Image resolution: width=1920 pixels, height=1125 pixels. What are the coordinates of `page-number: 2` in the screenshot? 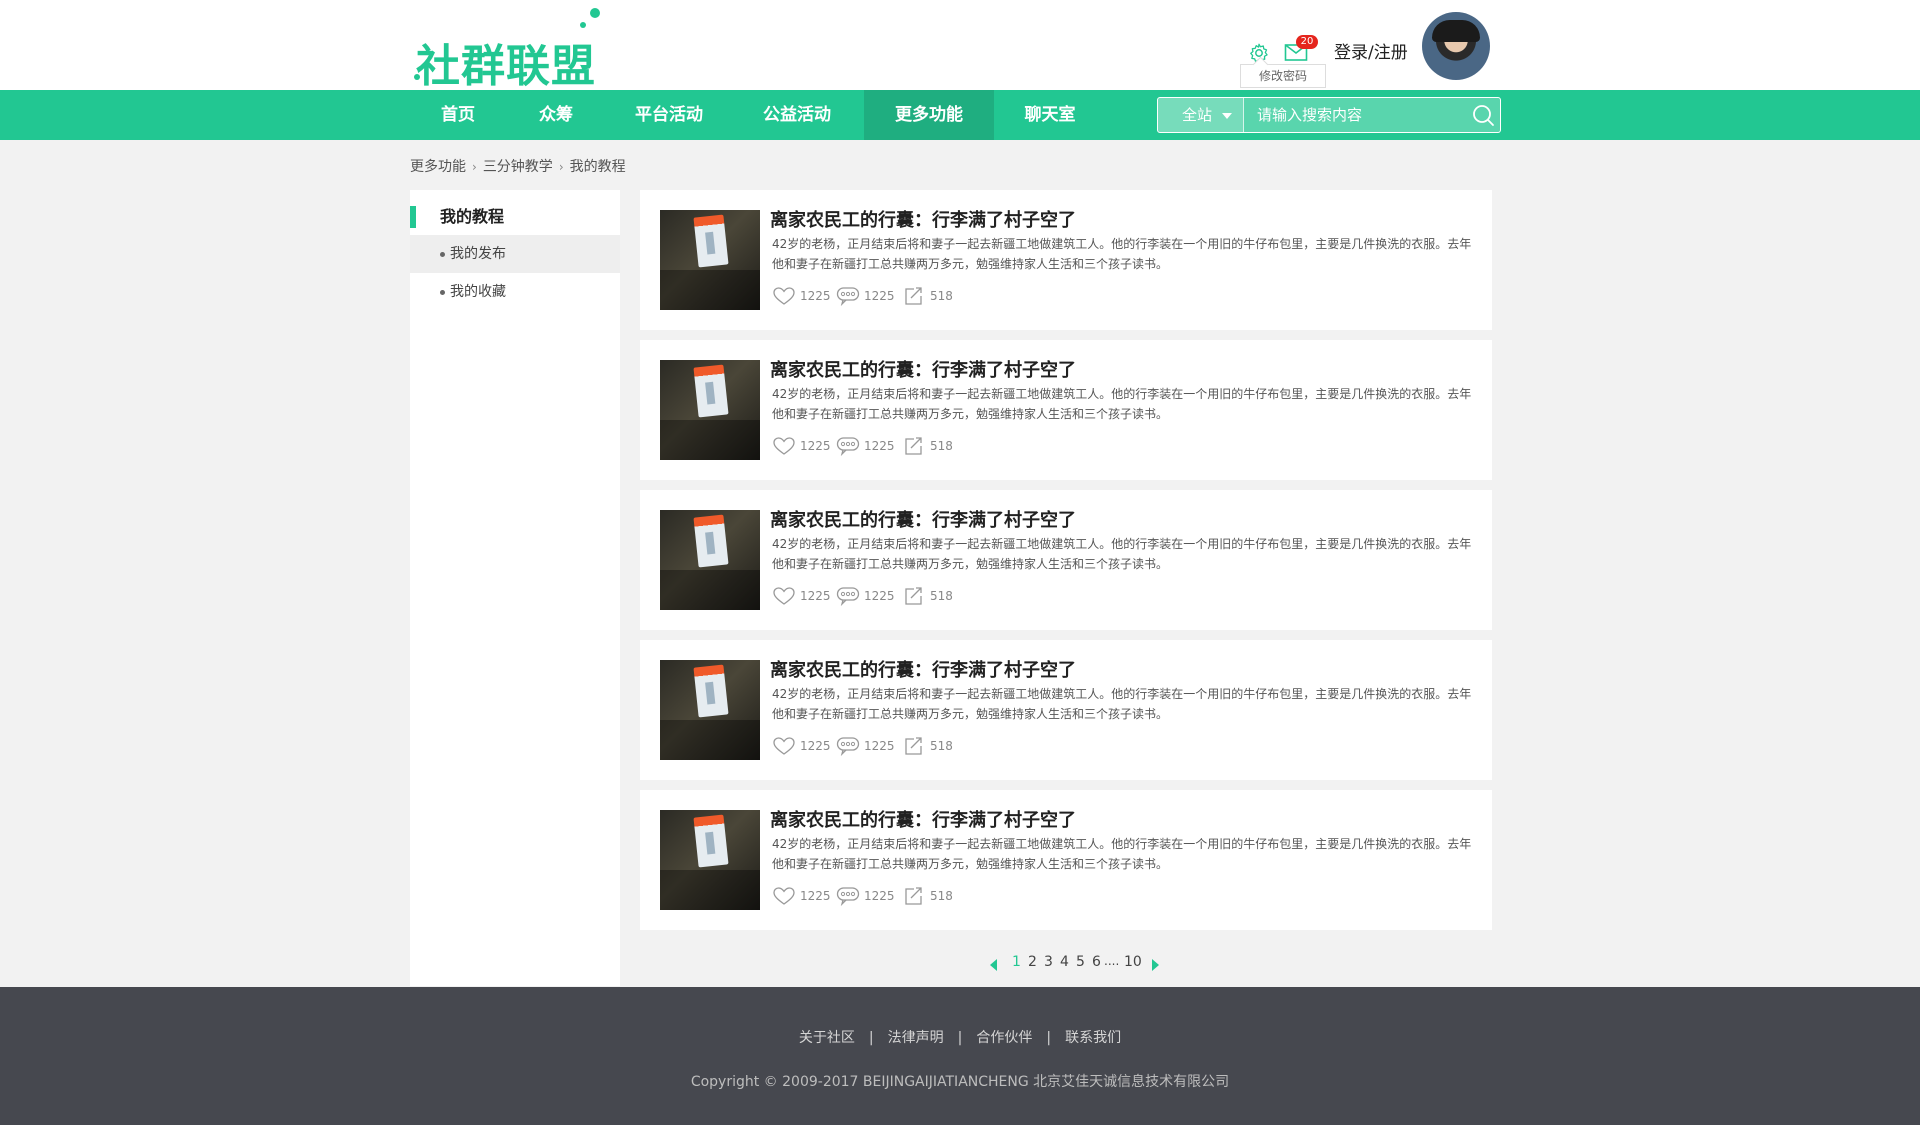 It's located at (1032, 962).